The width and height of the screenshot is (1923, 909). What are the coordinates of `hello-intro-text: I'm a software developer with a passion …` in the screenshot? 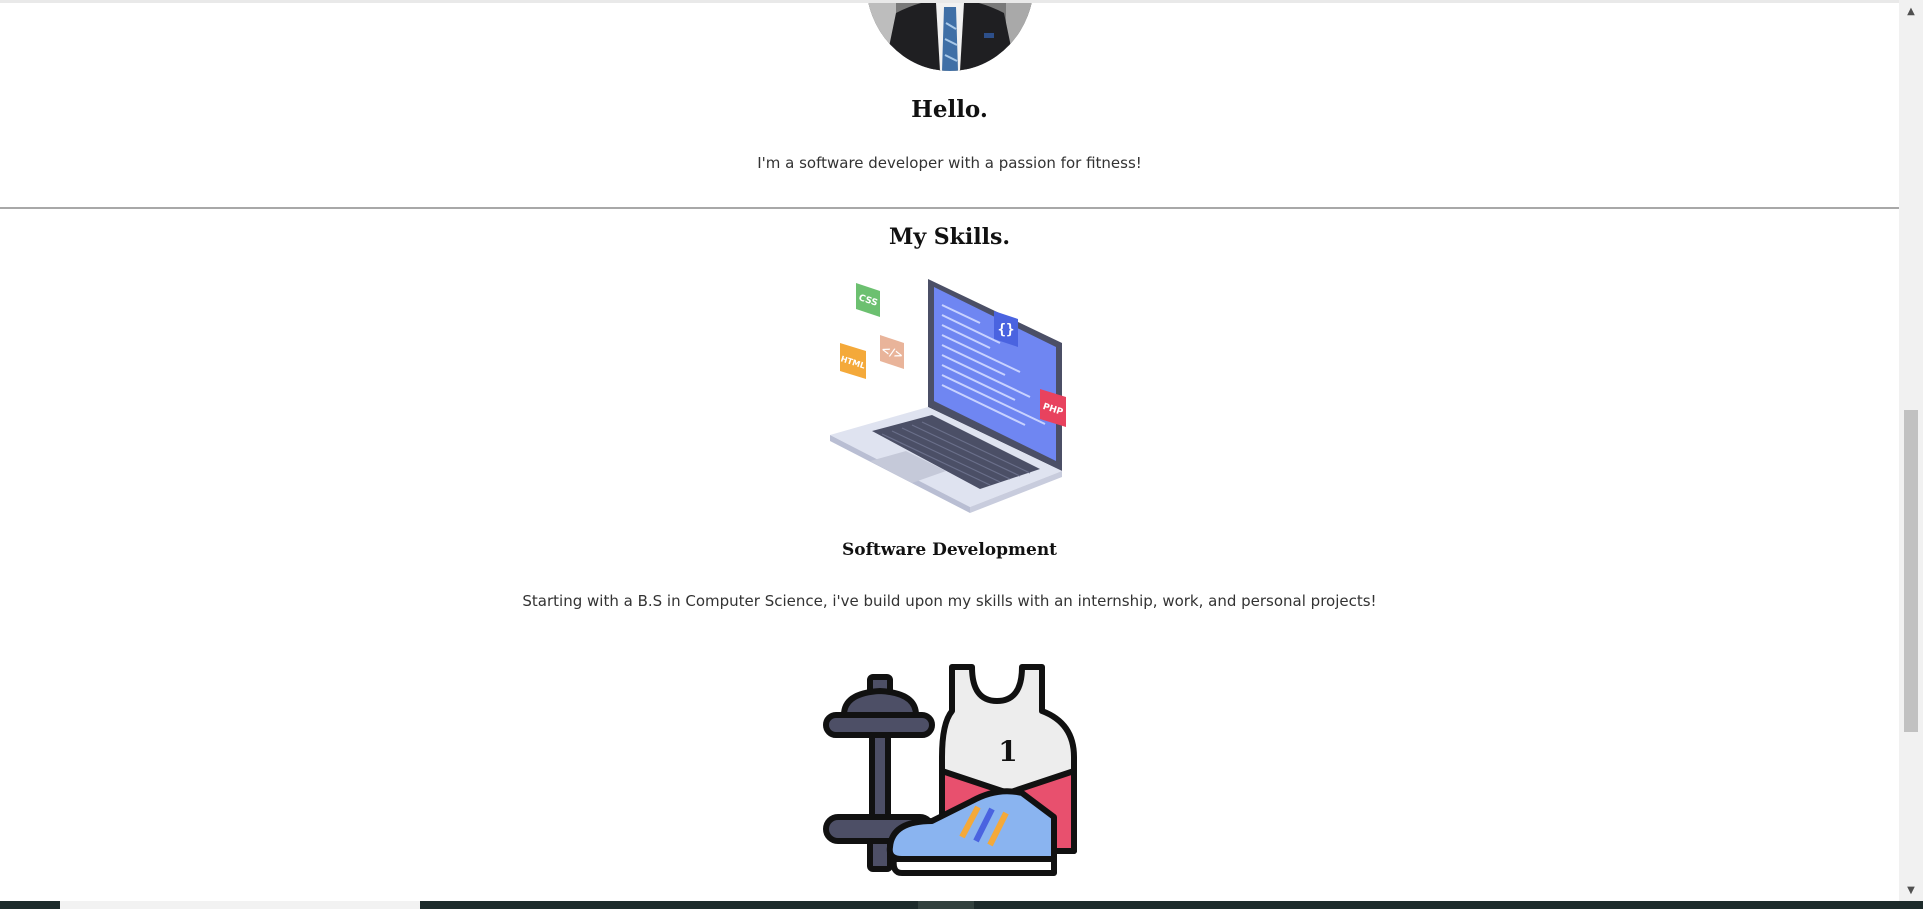 It's located at (949, 163).